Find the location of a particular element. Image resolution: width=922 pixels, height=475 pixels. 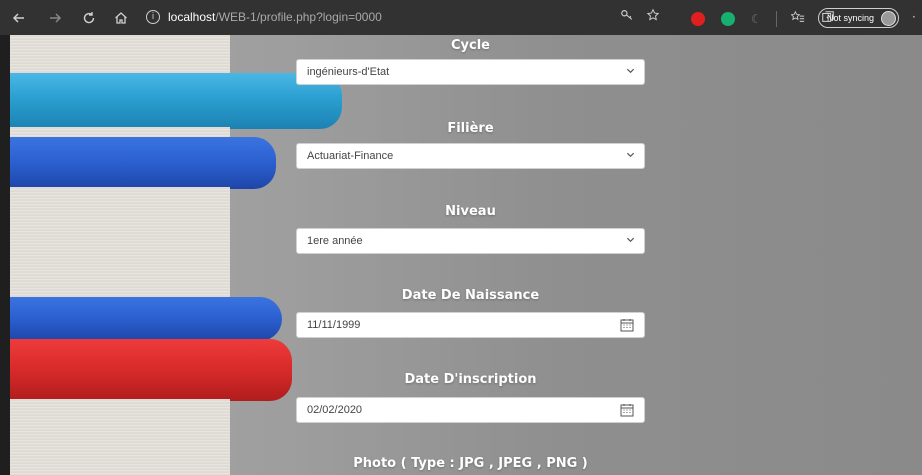

adblock-extension-icon is located at coordinates (698, 18).